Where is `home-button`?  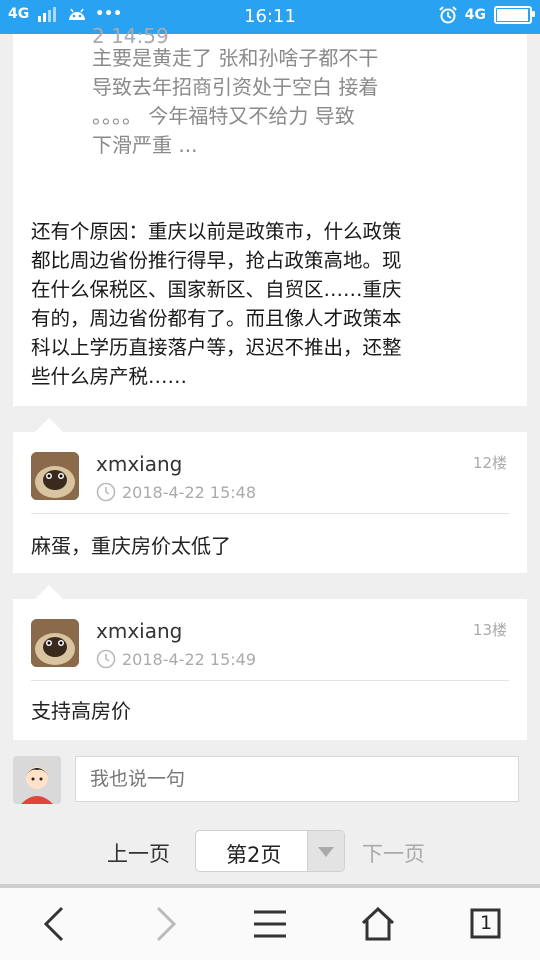 home-button is located at coordinates (378, 924).